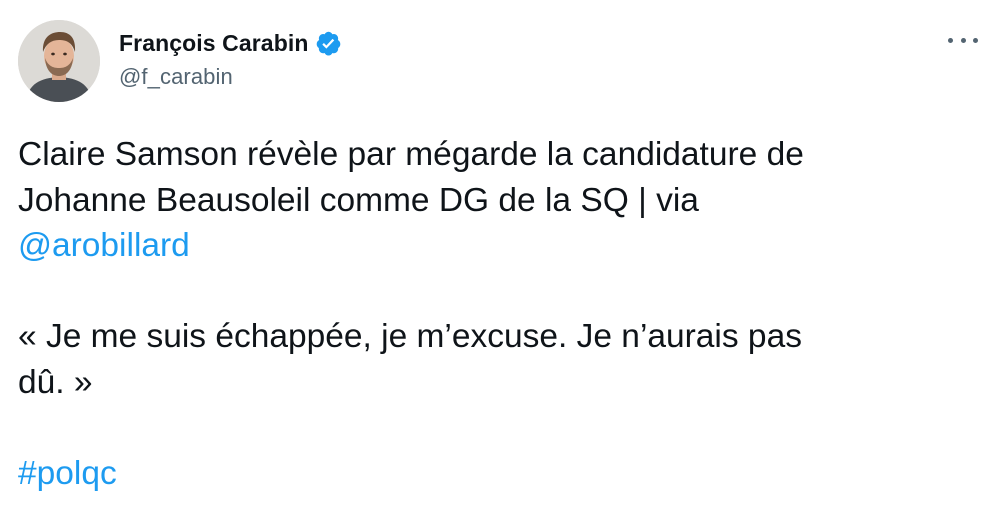 This screenshot has width=1004, height=514. What do you see at coordinates (214, 43) in the screenshot?
I see `display-name: François Carabin` at bounding box center [214, 43].